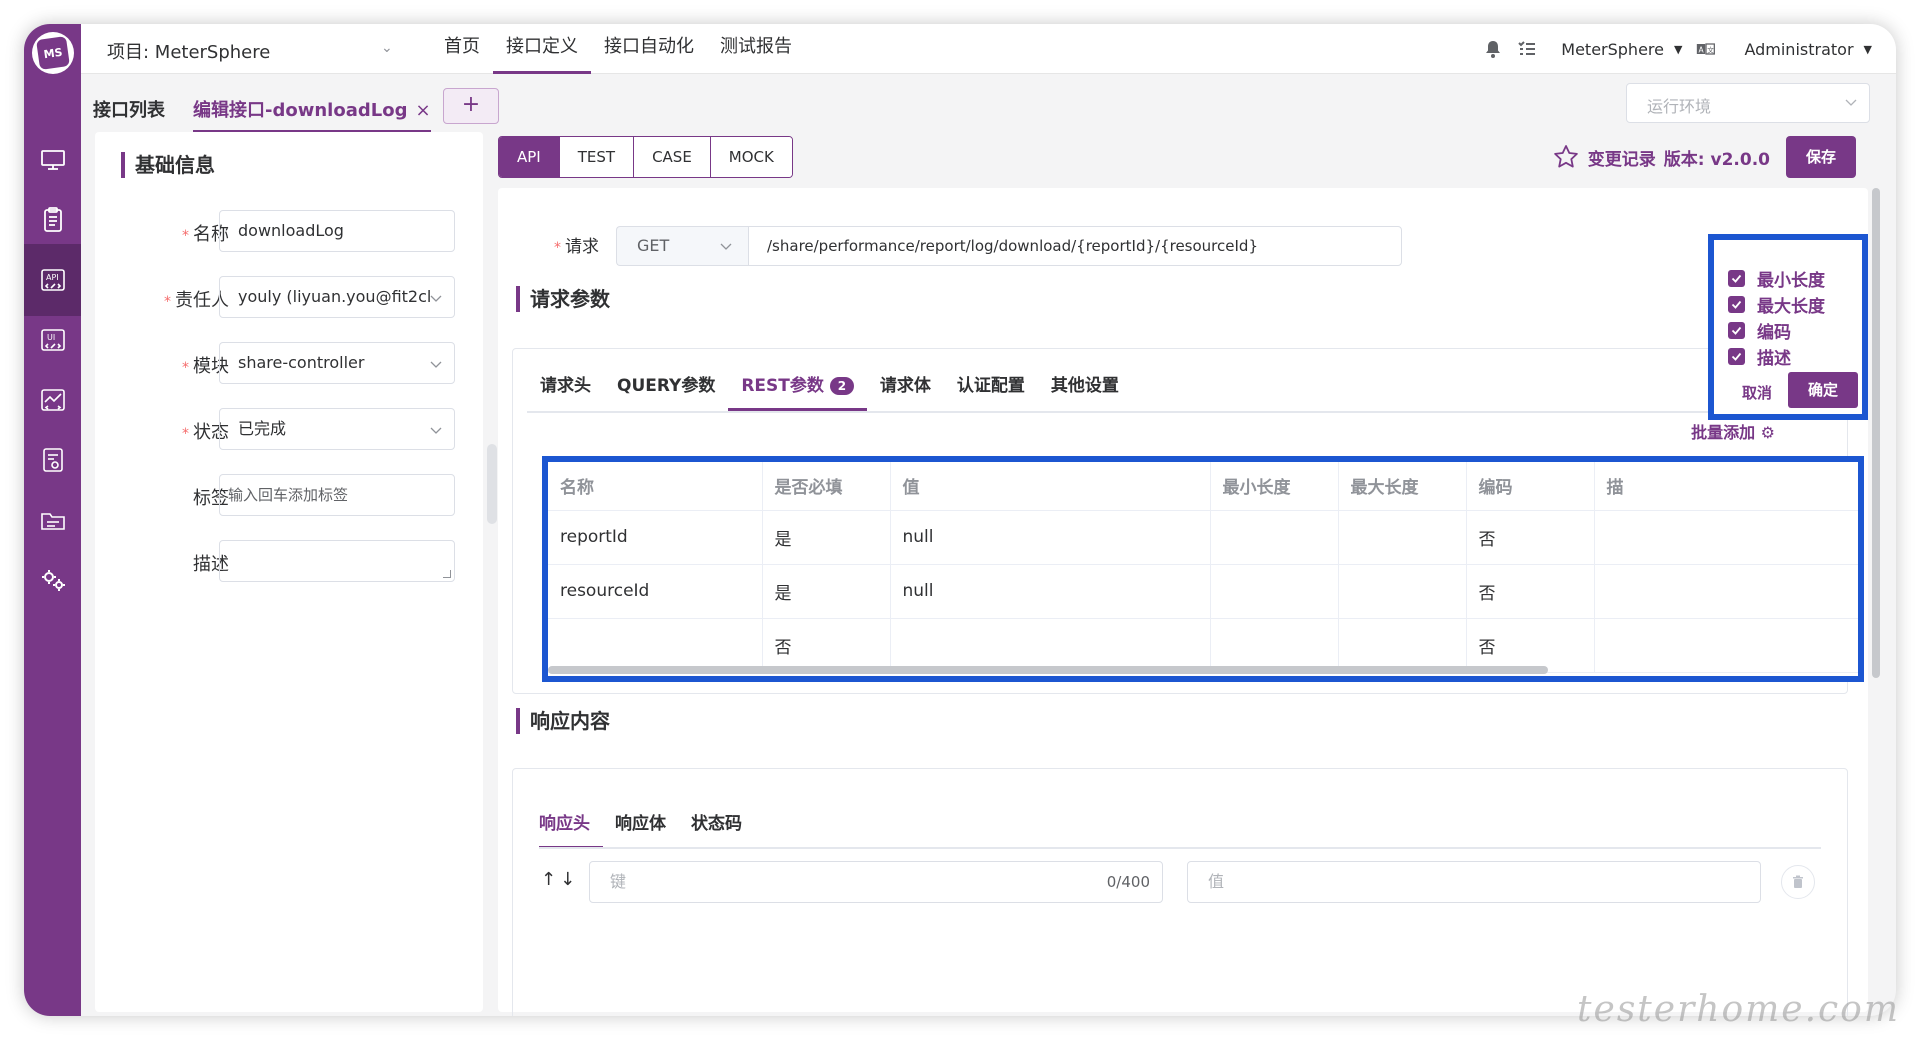 The width and height of the screenshot is (1920, 1040). I want to click on workspace-selector: MeterSphere ▼, so click(1621, 49).